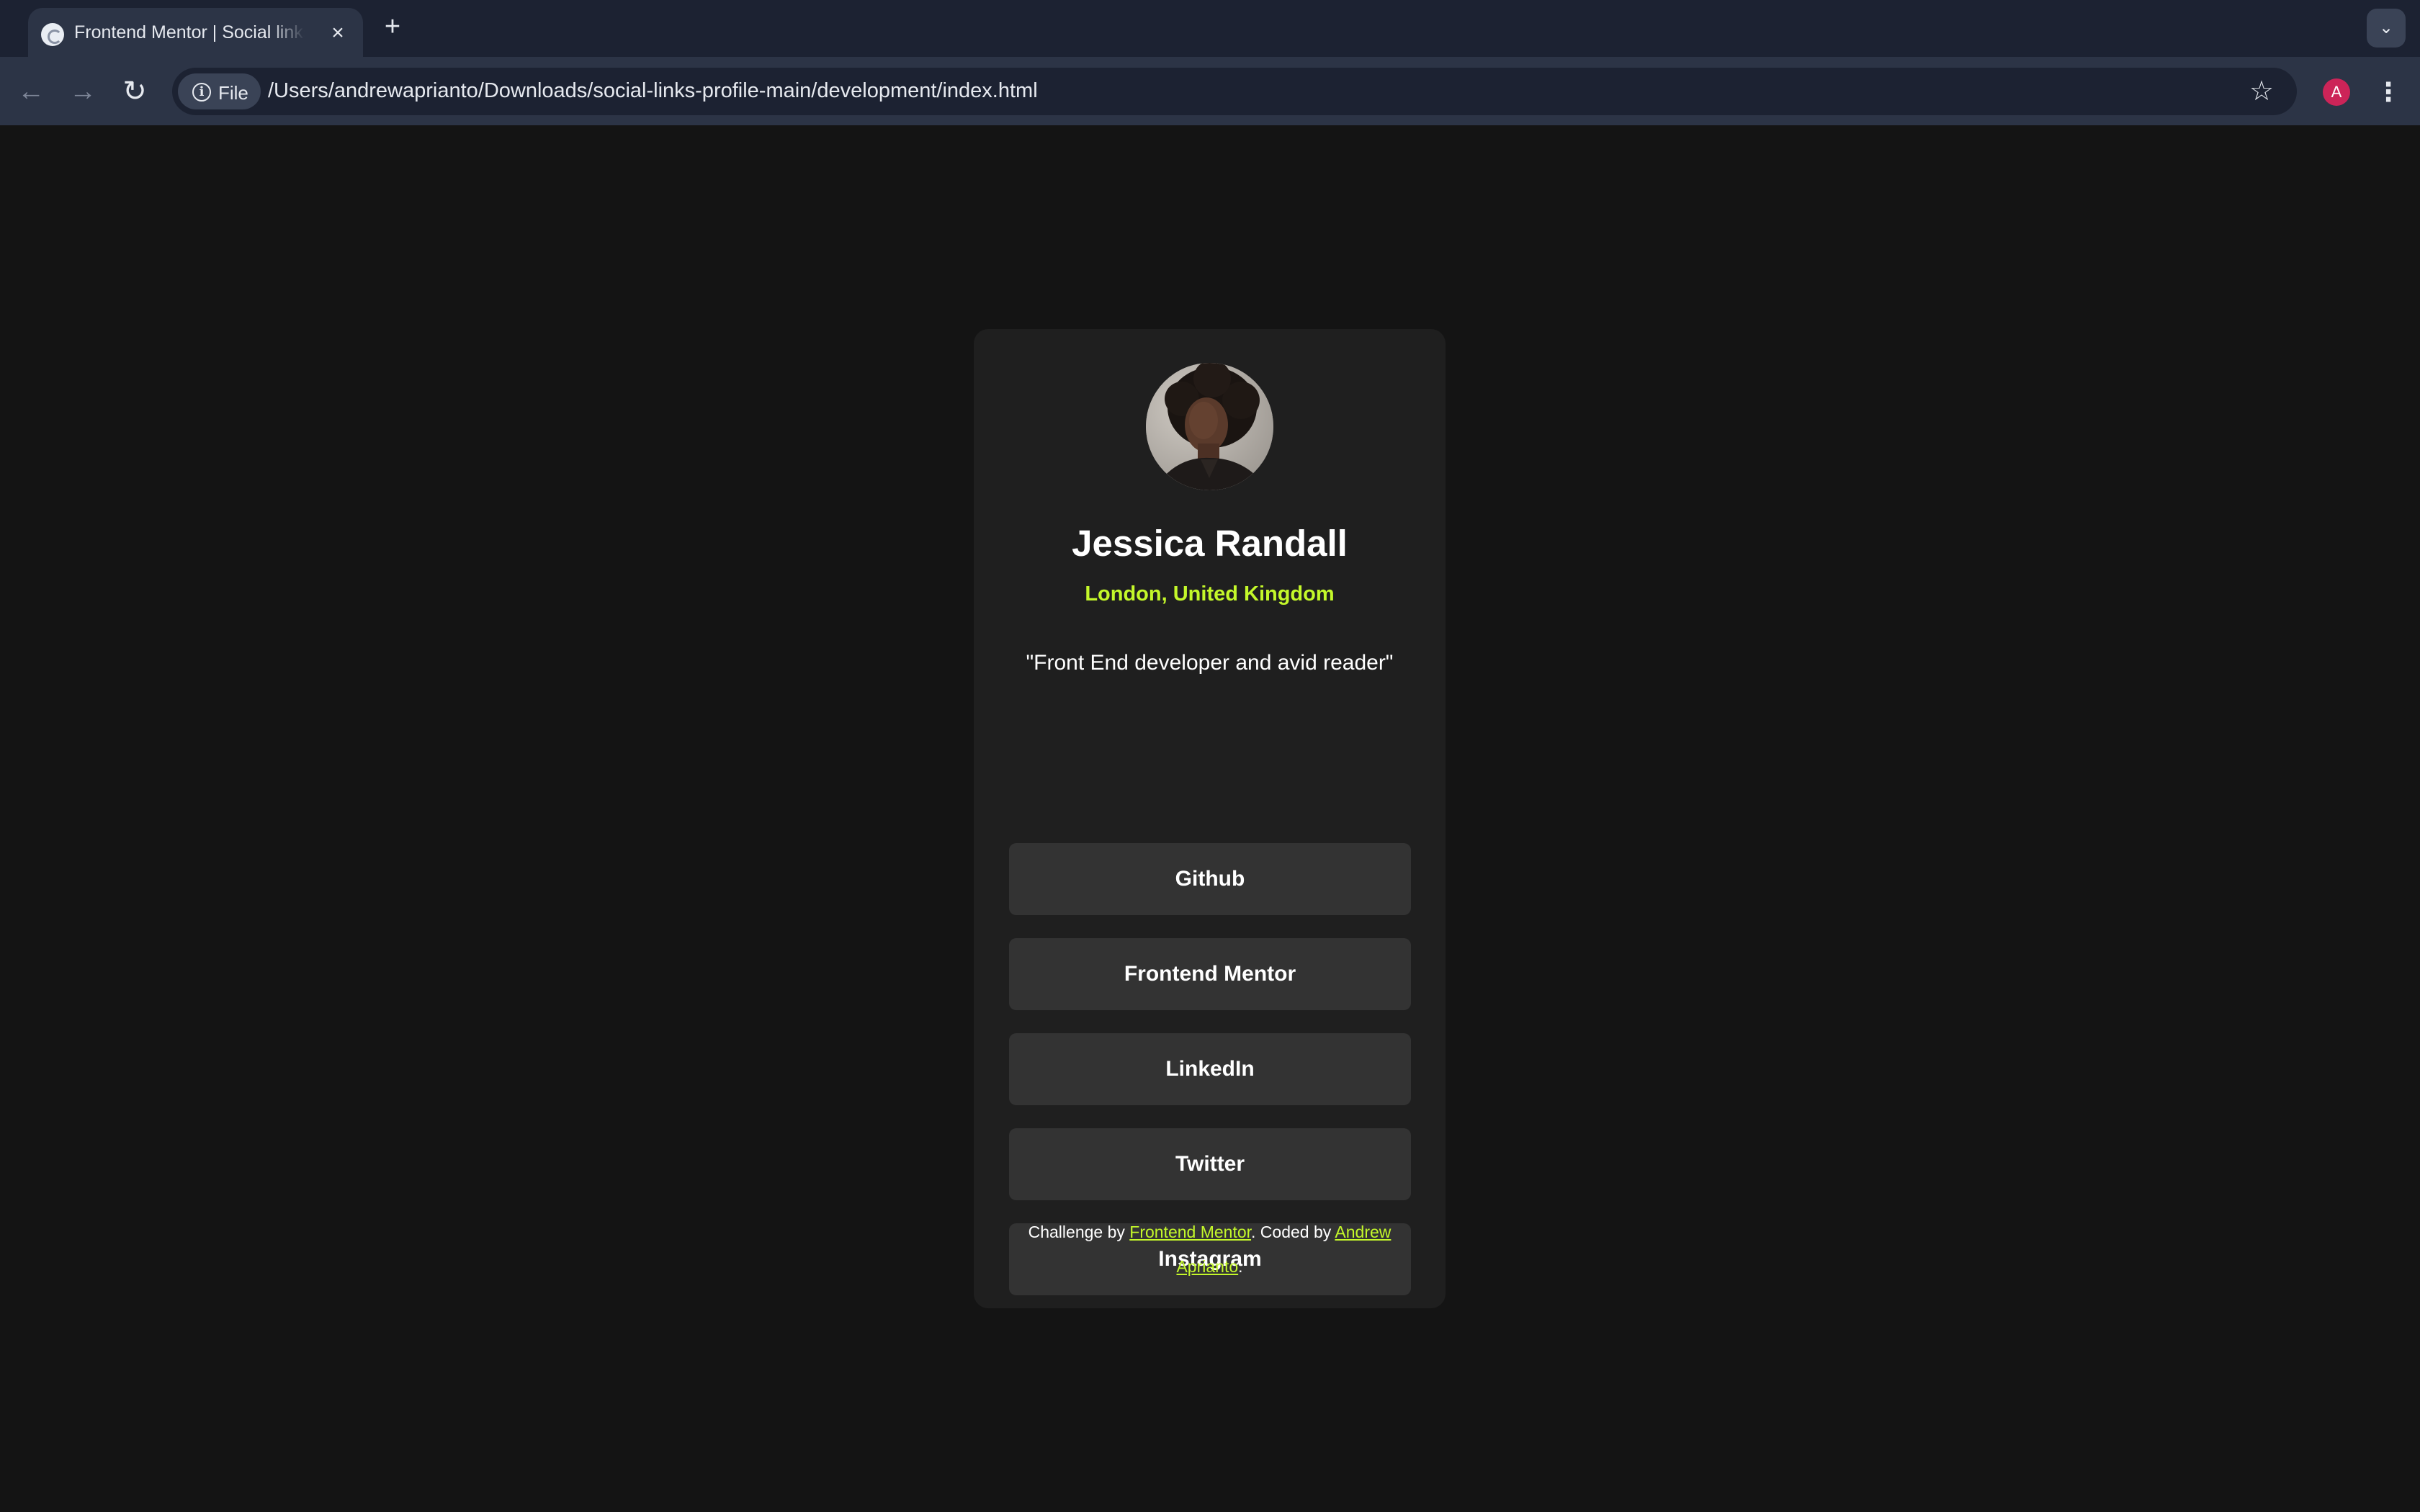 The height and width of the screenshot is (1512, 2420). I want to click on linkedin-link-button: LinkedIn, so click(1210, 1069).